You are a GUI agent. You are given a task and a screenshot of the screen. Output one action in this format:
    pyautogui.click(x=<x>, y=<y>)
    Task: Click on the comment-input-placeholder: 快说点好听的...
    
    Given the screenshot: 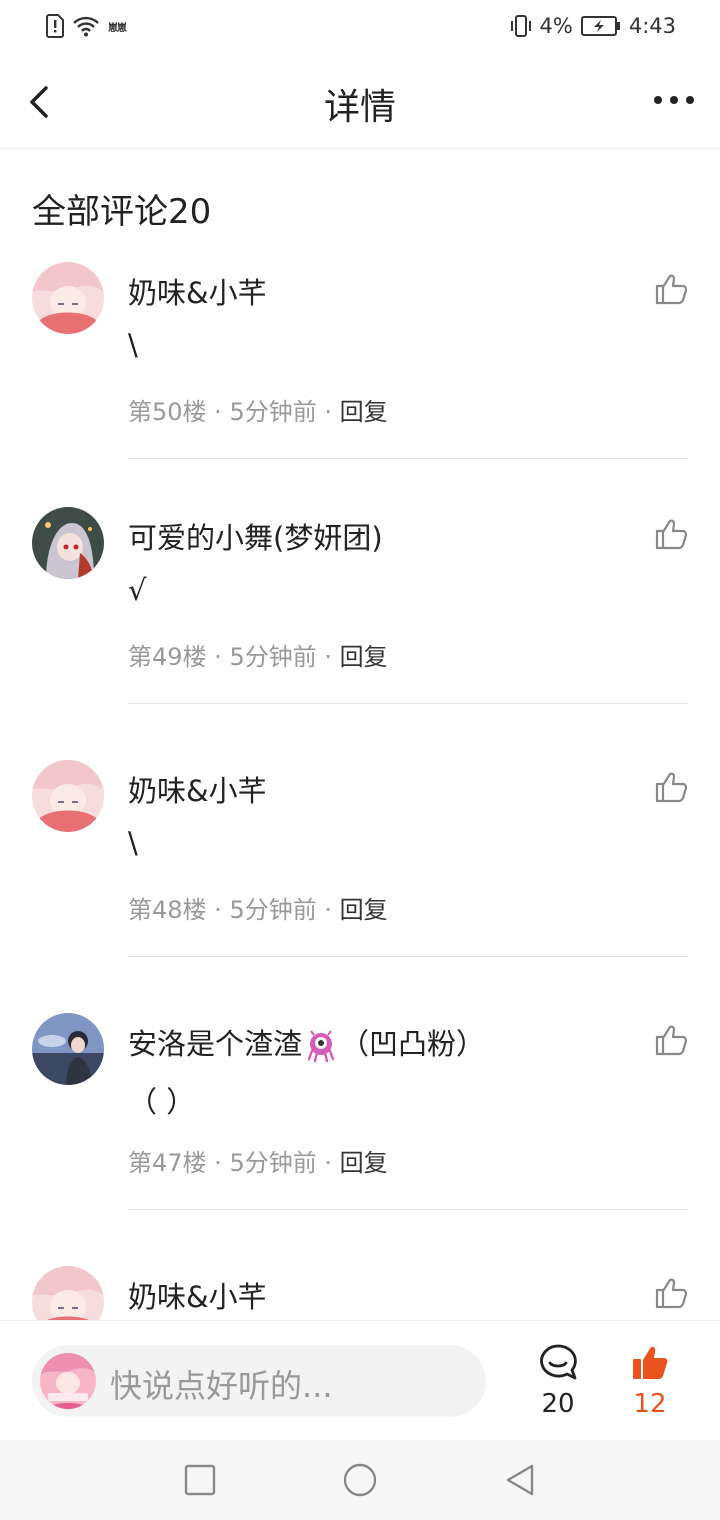 What is the action you would take?
    pyautogui.click(x=221, y=1386)
    